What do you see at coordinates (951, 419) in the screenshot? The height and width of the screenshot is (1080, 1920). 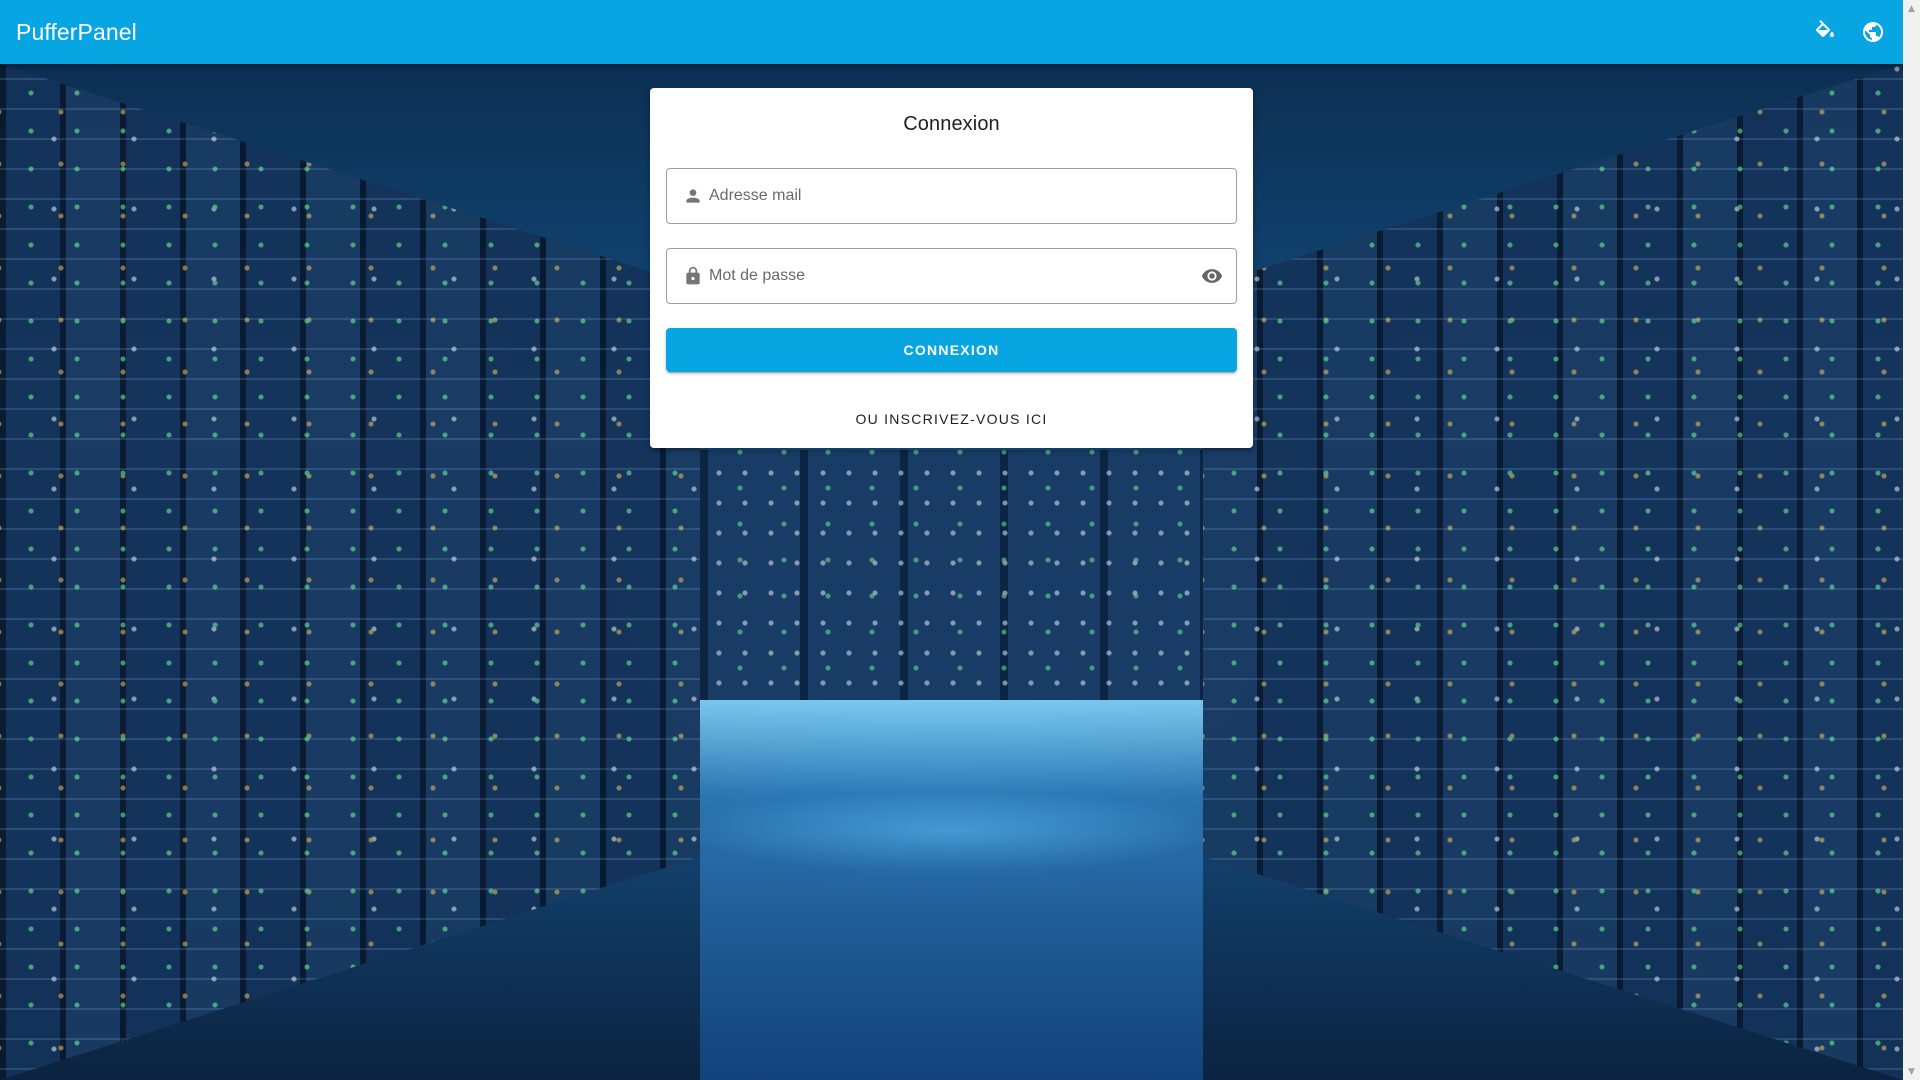 I see `register-link: OU INSCRIVEZ-VOUS ICI` at bounding box center [951, 419].